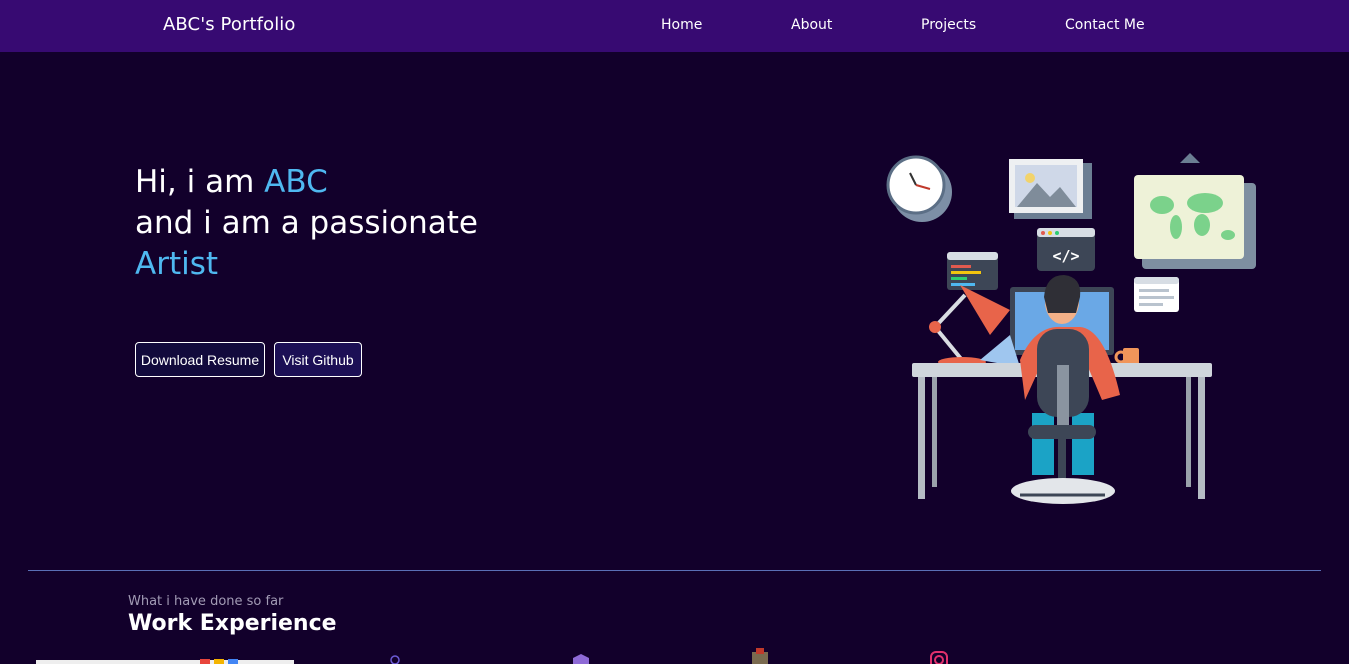 This screenshot has height=664, width=1349. Describe the element at coordinates (200, 359) in the screenshot. I see `download-resume-button: Download Resume` at that location.